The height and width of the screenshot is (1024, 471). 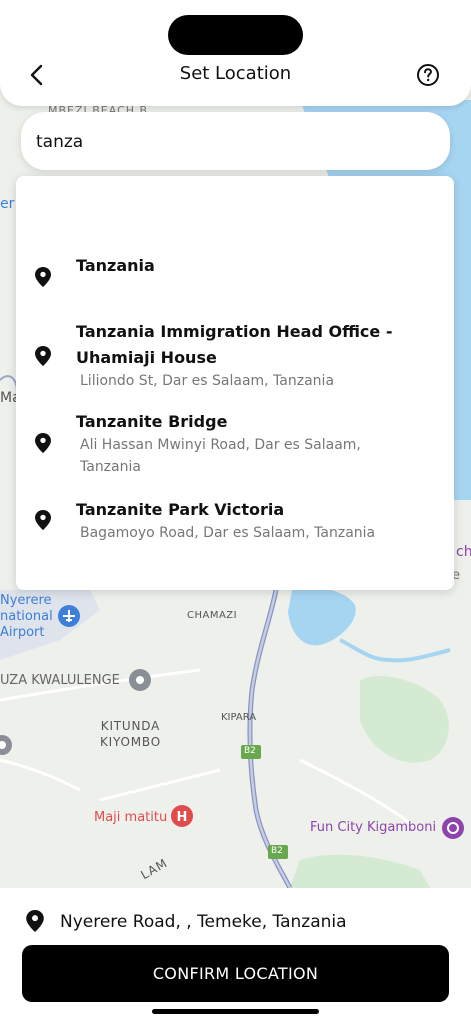 What do you see at coordinates (235, 1011) in the screenshot?
I see `home-indicator` at bounding box center [235, 1011].